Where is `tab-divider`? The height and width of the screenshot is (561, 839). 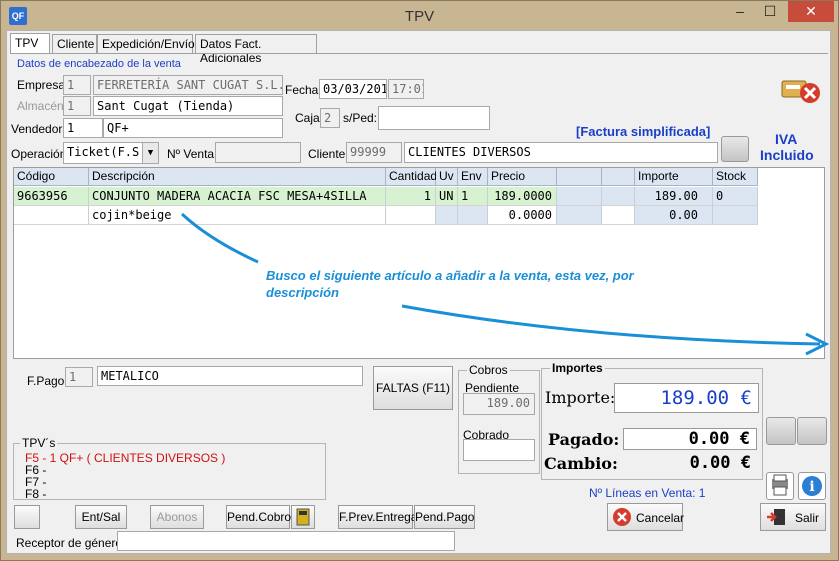 tab-divider is located at coordinates (419, 53).